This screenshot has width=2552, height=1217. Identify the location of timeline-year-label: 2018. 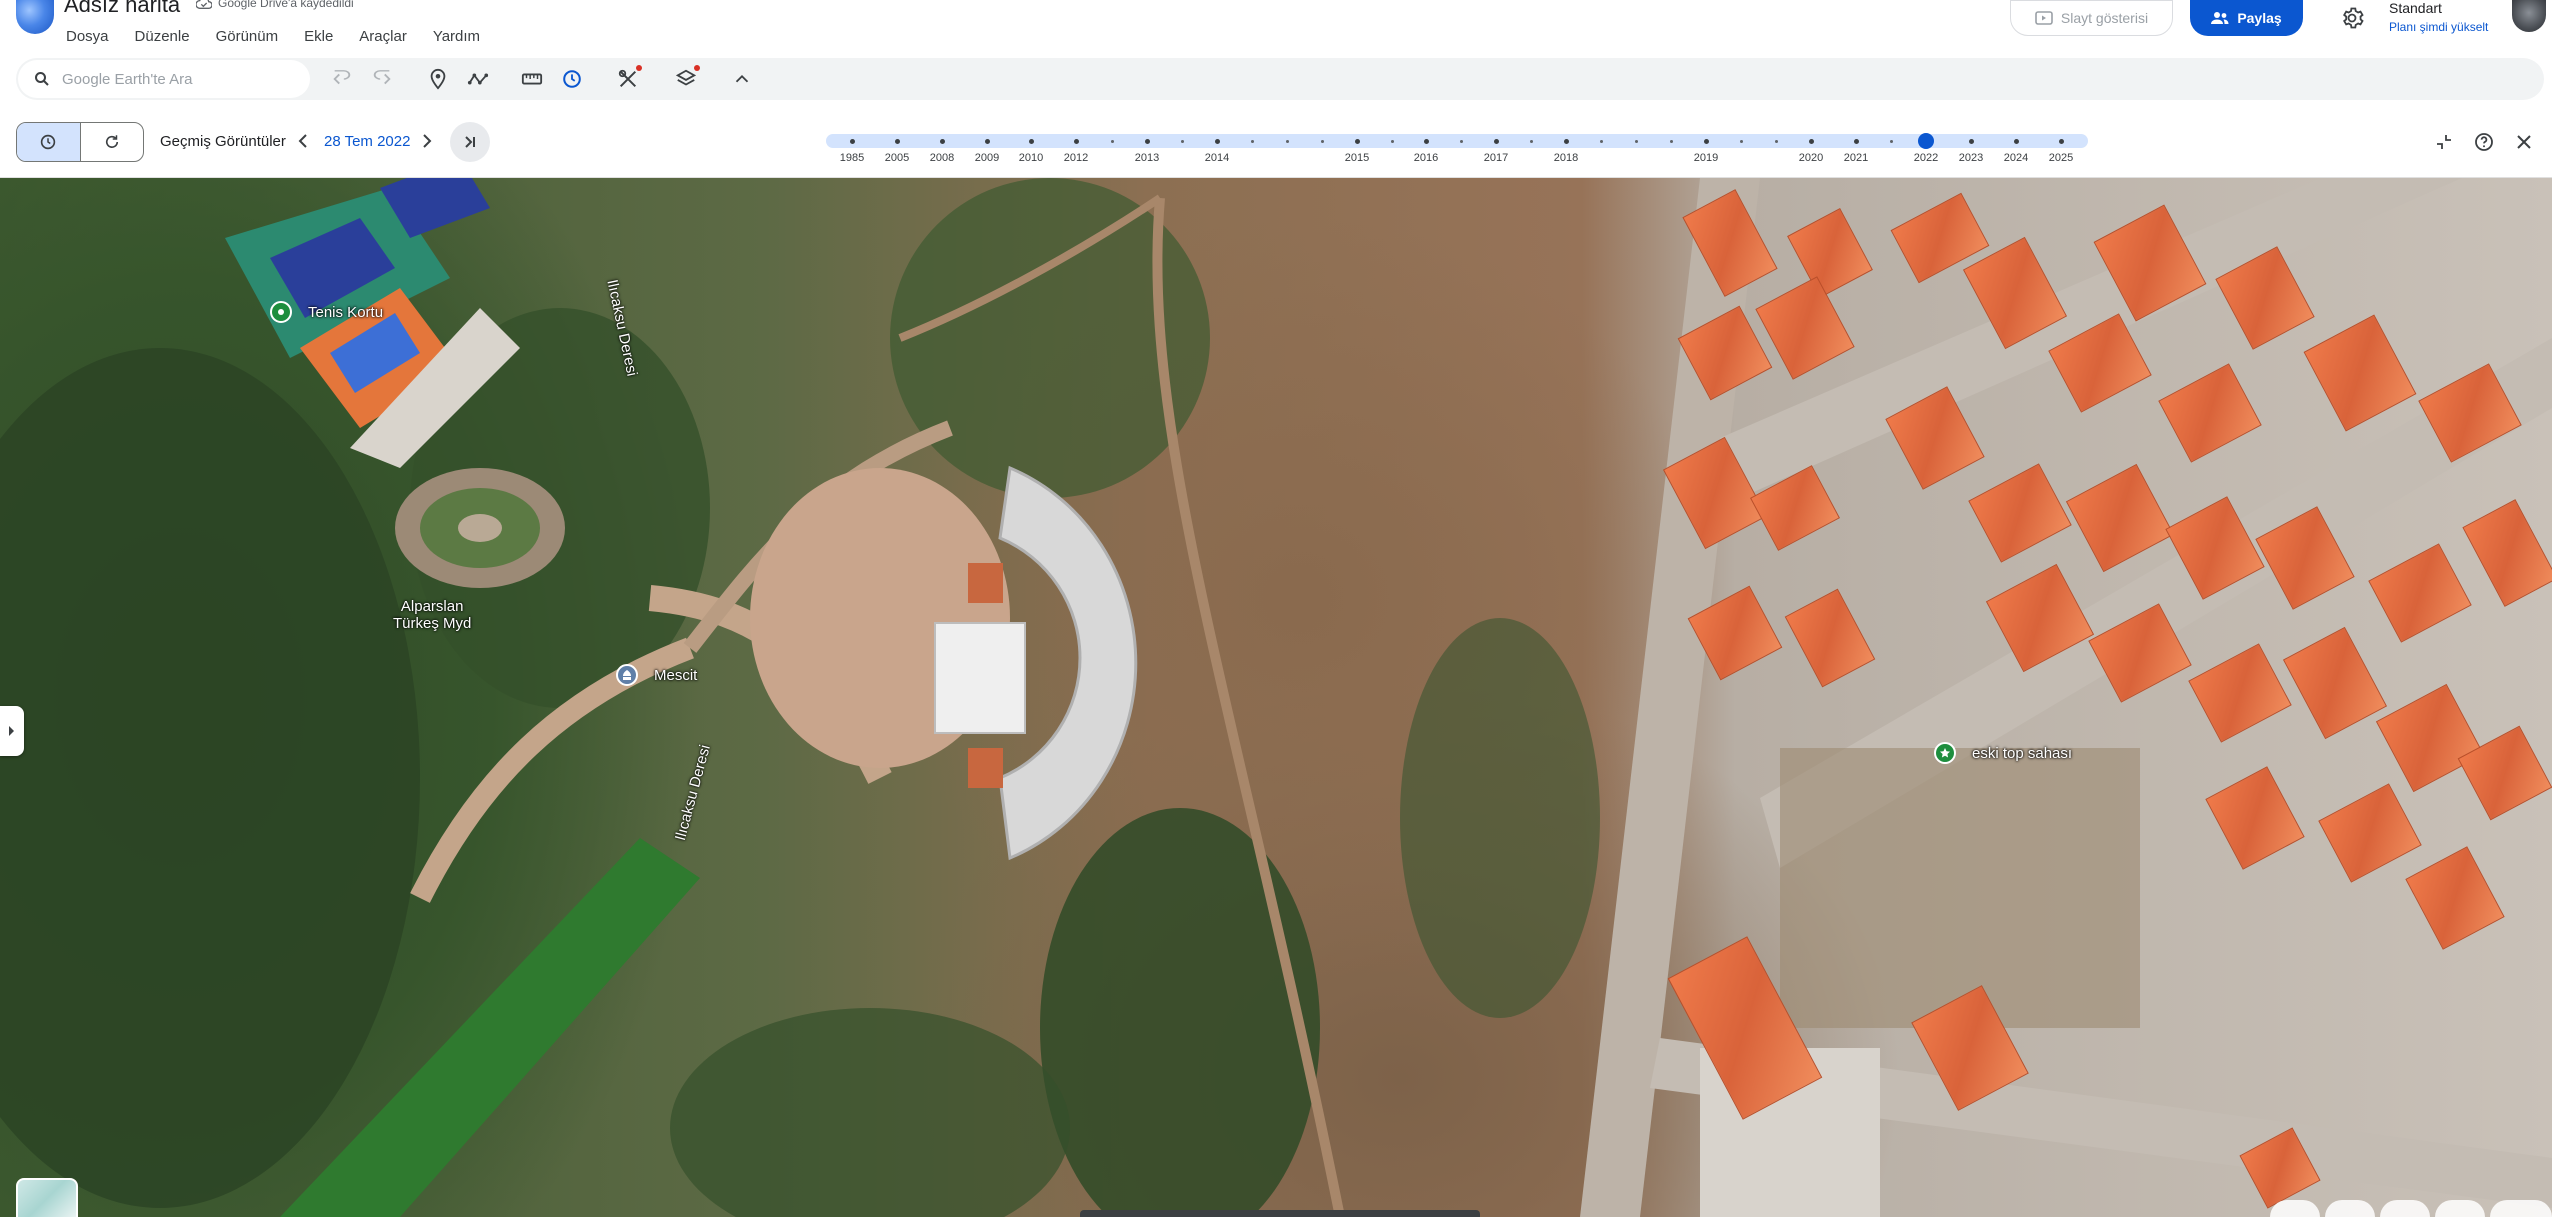
(1566, 158).